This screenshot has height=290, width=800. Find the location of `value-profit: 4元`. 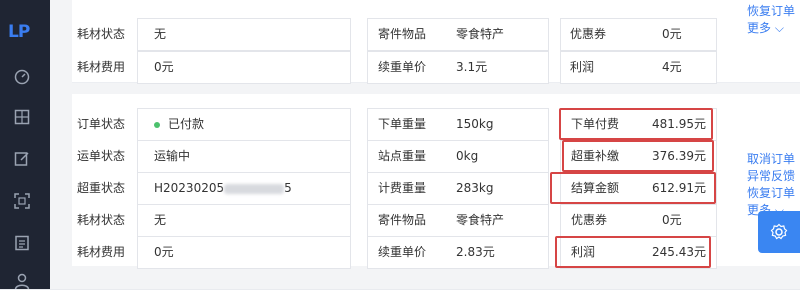

value-profit: 4元 is located at coordinates (672, 67).